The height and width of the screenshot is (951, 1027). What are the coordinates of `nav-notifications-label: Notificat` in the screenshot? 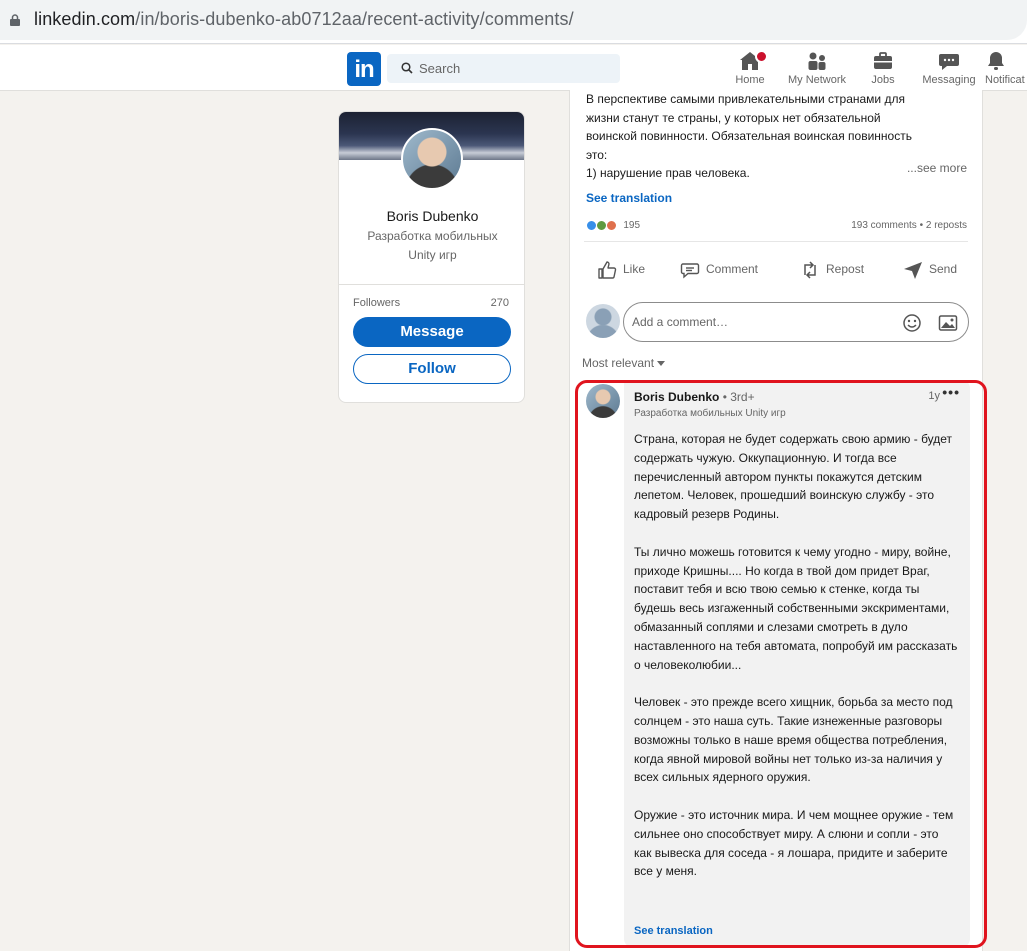 It's located at (1005, 80).